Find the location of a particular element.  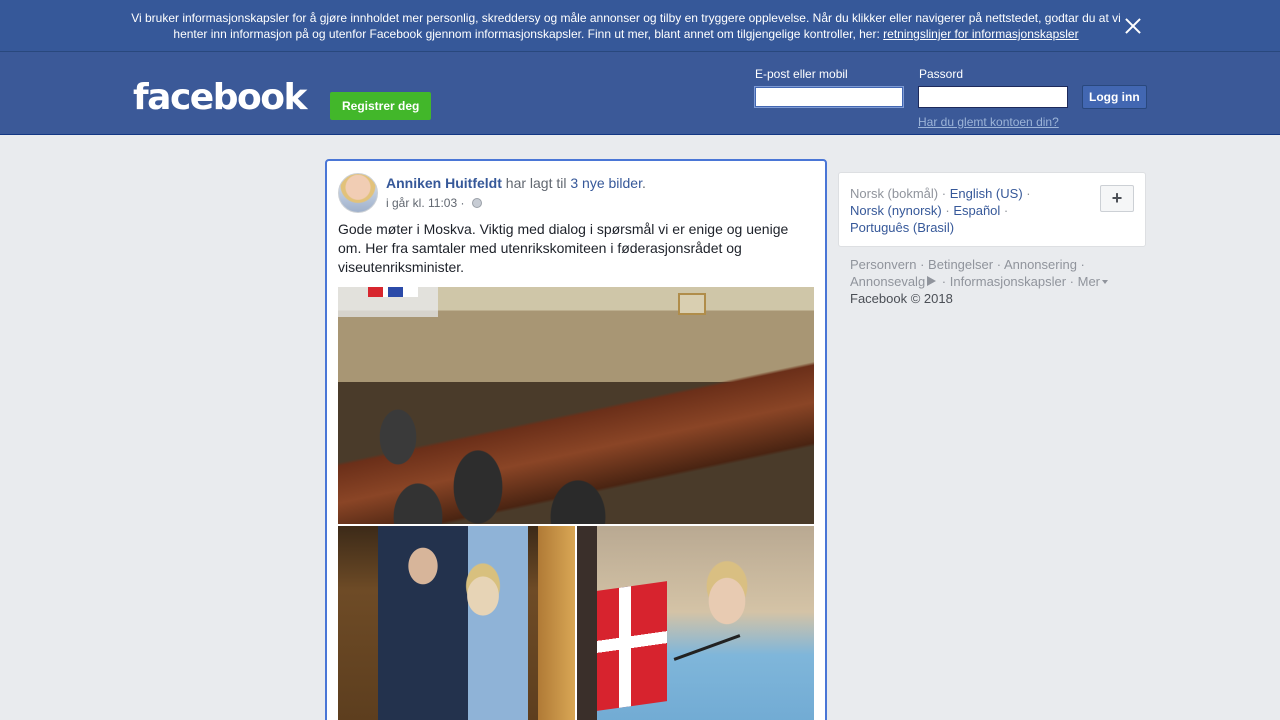

avatar is located at coordinates (358, 193).